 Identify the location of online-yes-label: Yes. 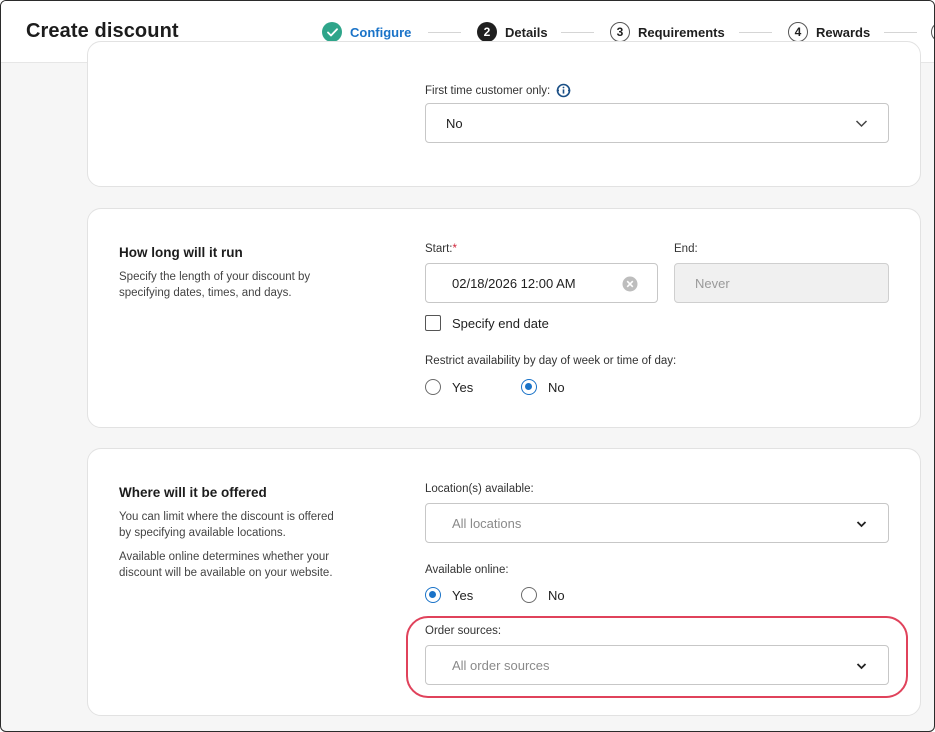
(463, 595).